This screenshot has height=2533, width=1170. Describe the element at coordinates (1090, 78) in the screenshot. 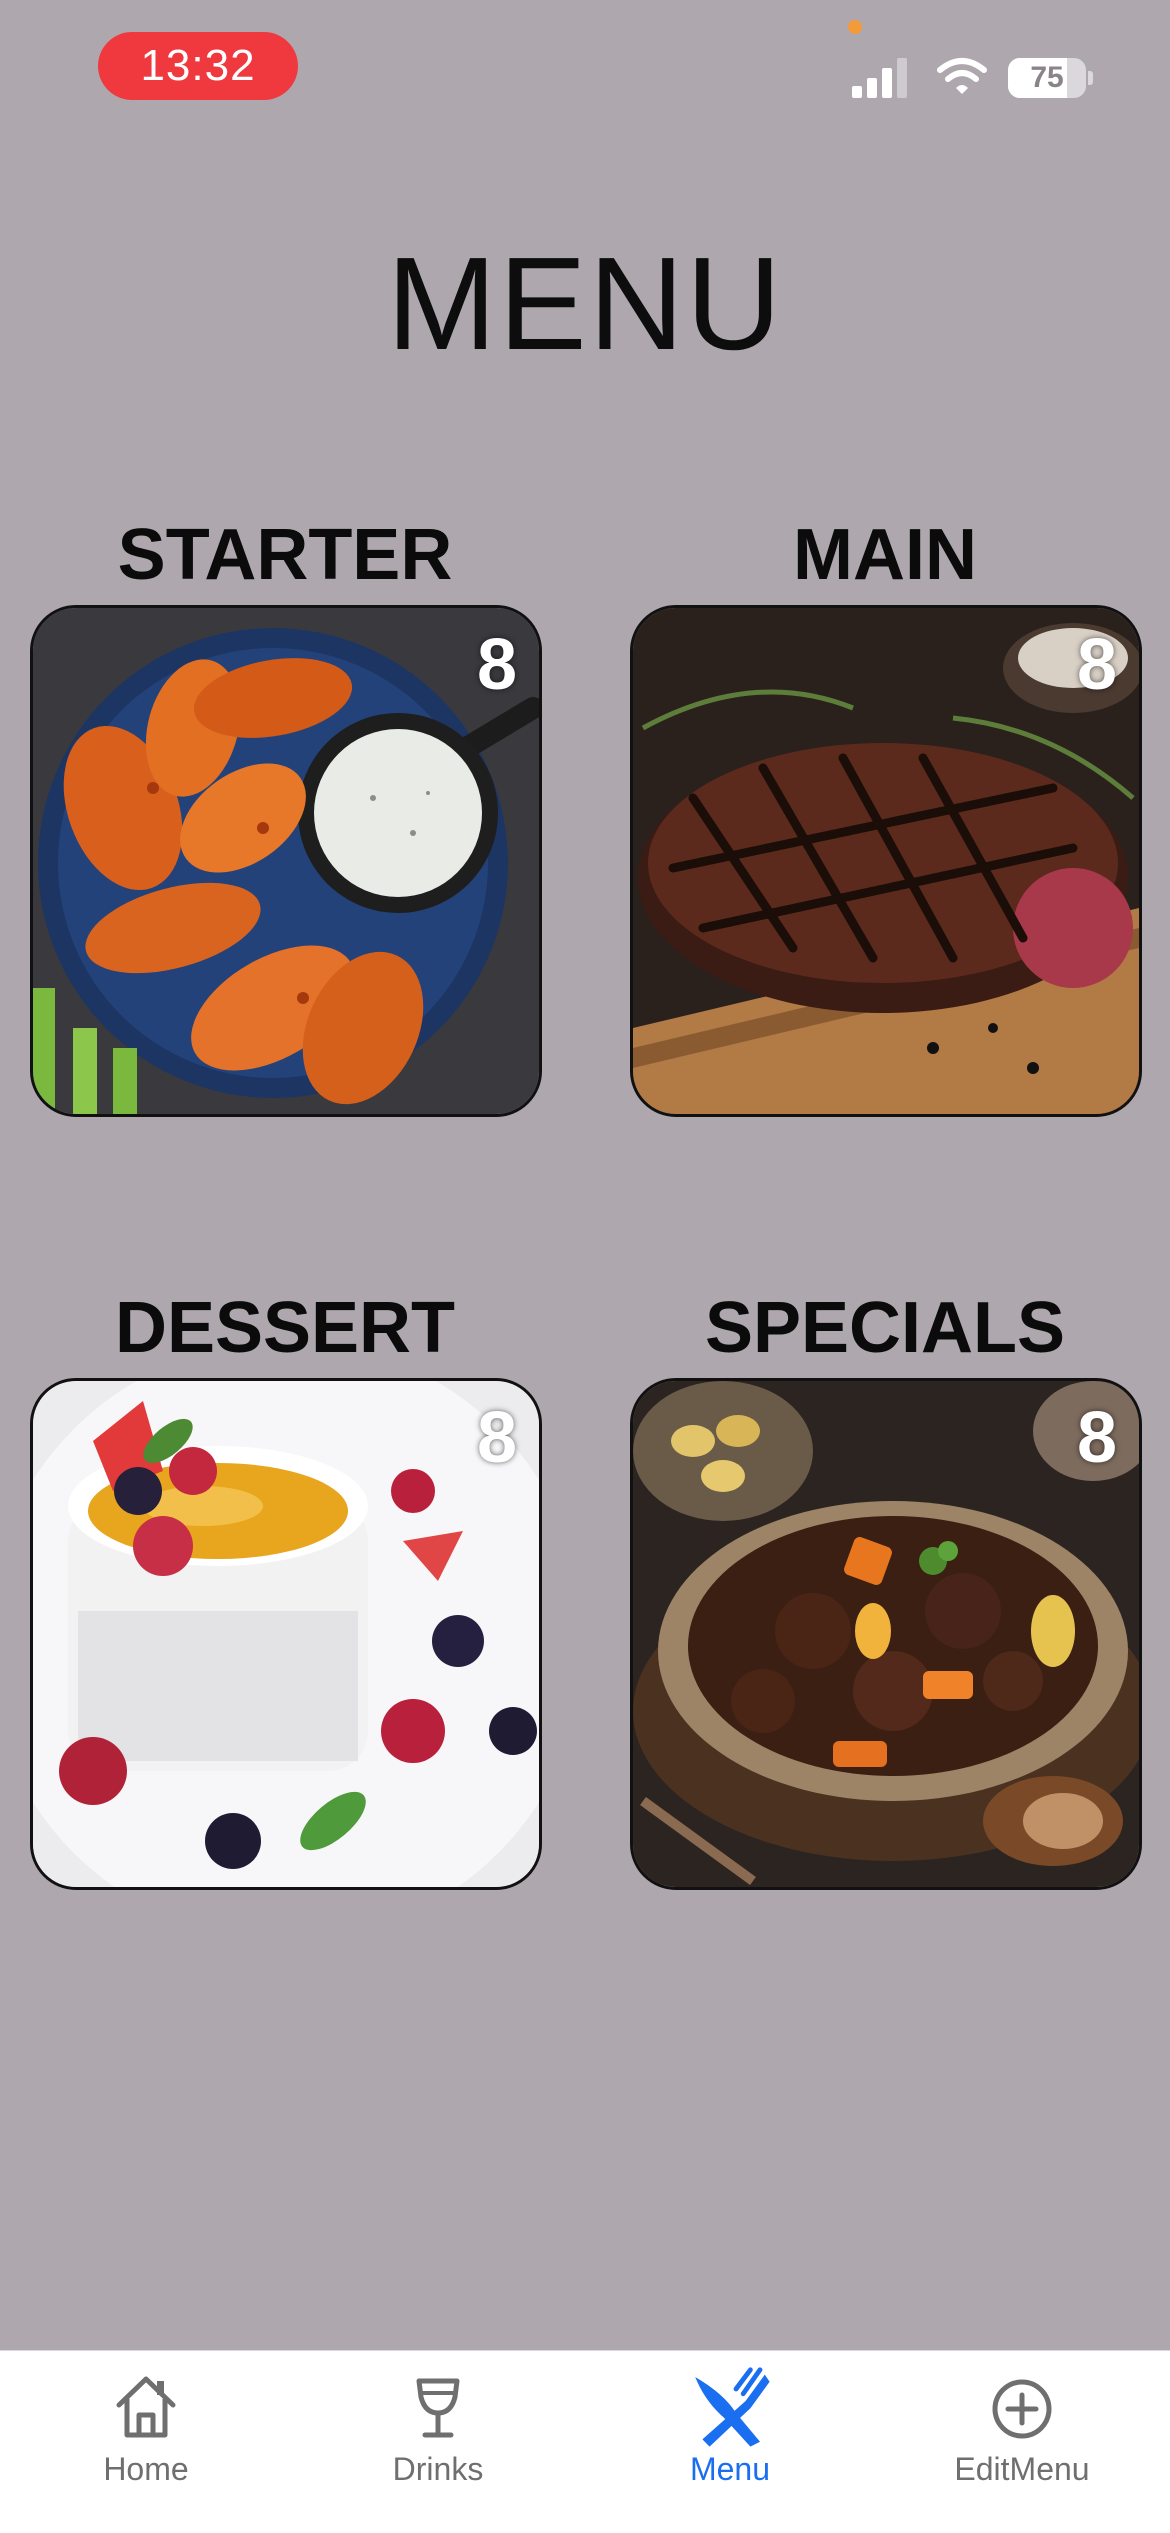

I see `battery-cap` at that location.